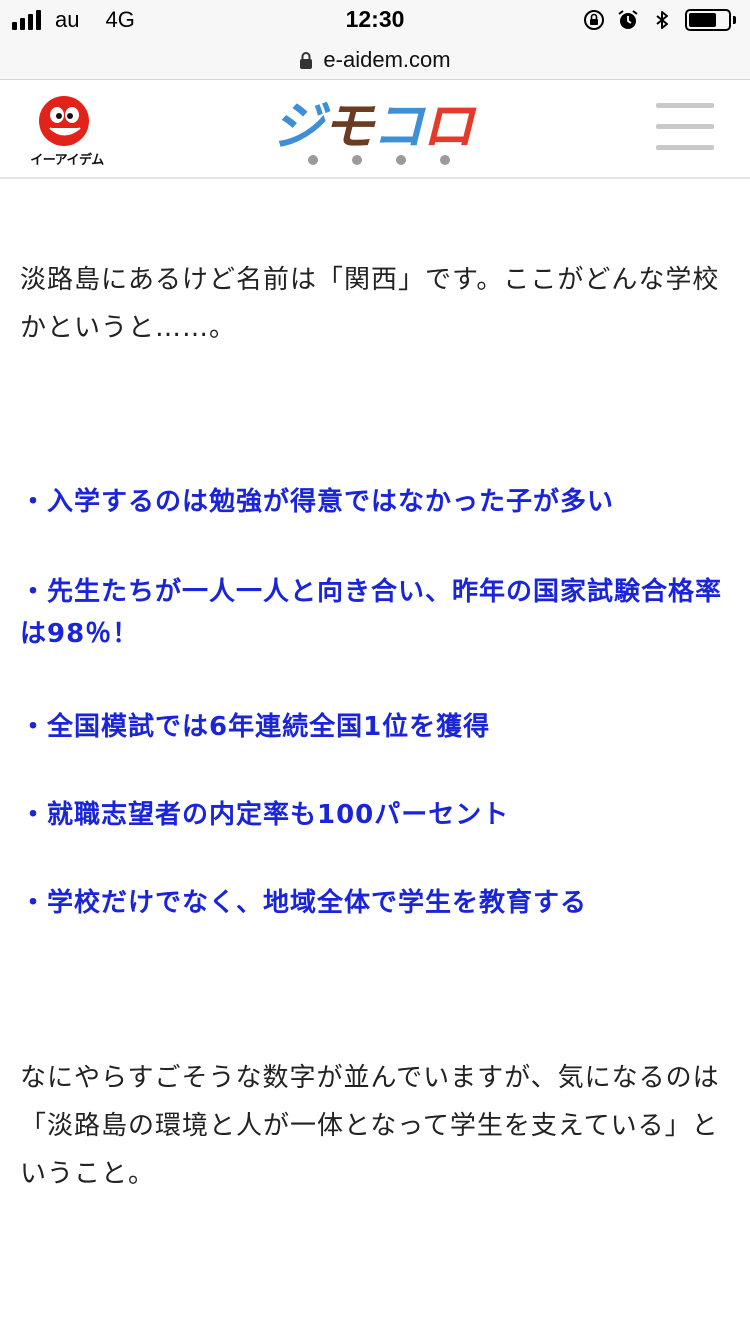 The width and height of the screenshot is (750, 1334). I want to click on e-aidem-logo-label: イーアイデム, so click(67, 160).